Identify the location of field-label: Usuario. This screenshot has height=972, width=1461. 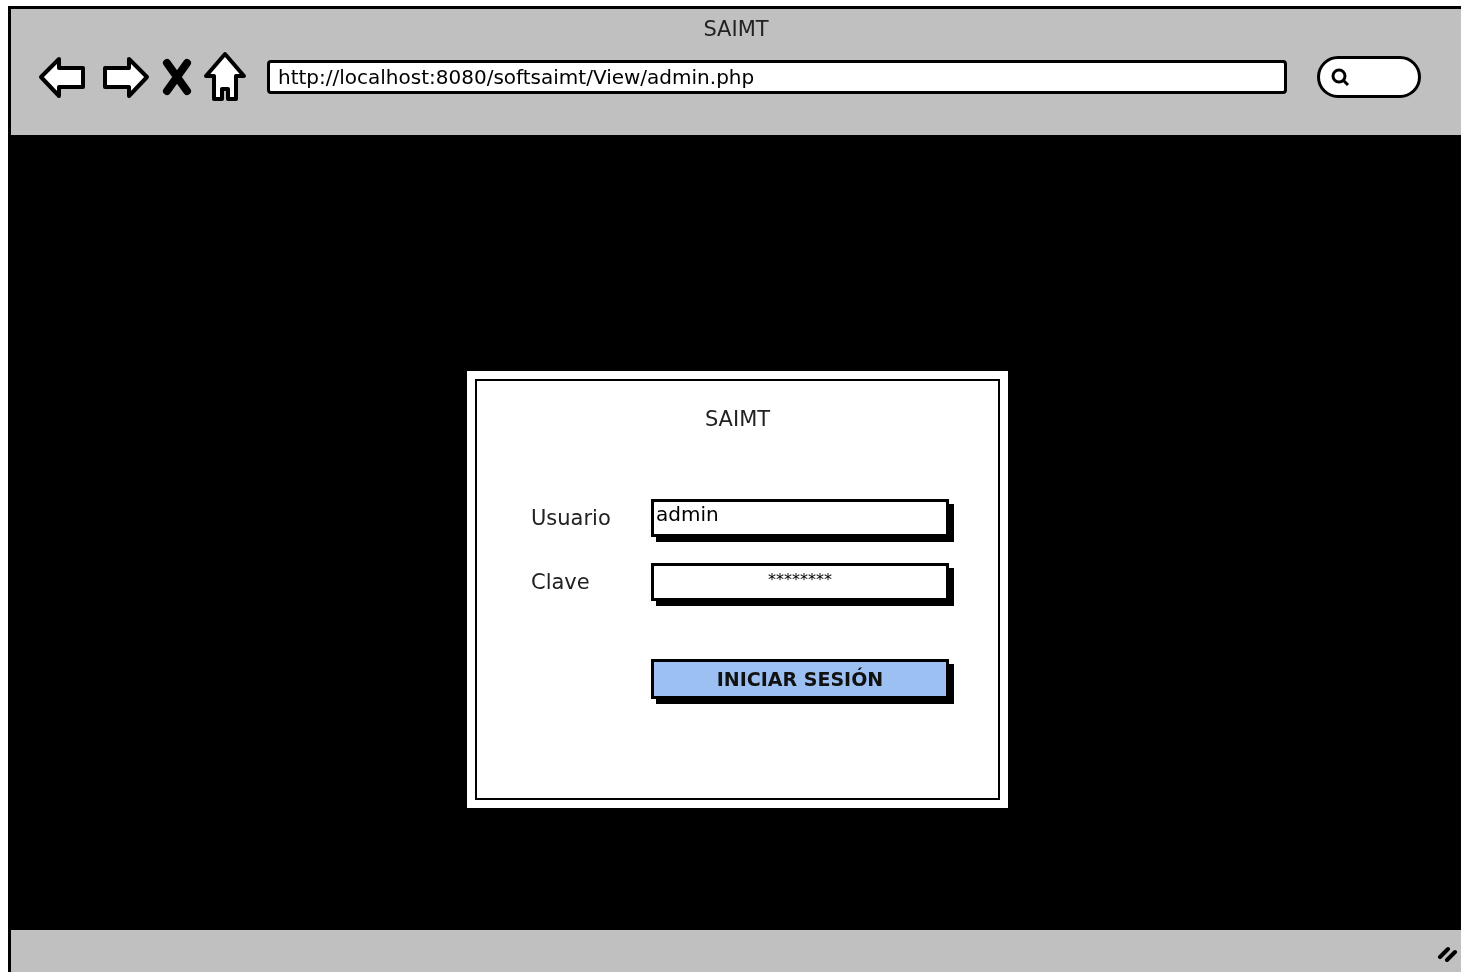
(571, 518).